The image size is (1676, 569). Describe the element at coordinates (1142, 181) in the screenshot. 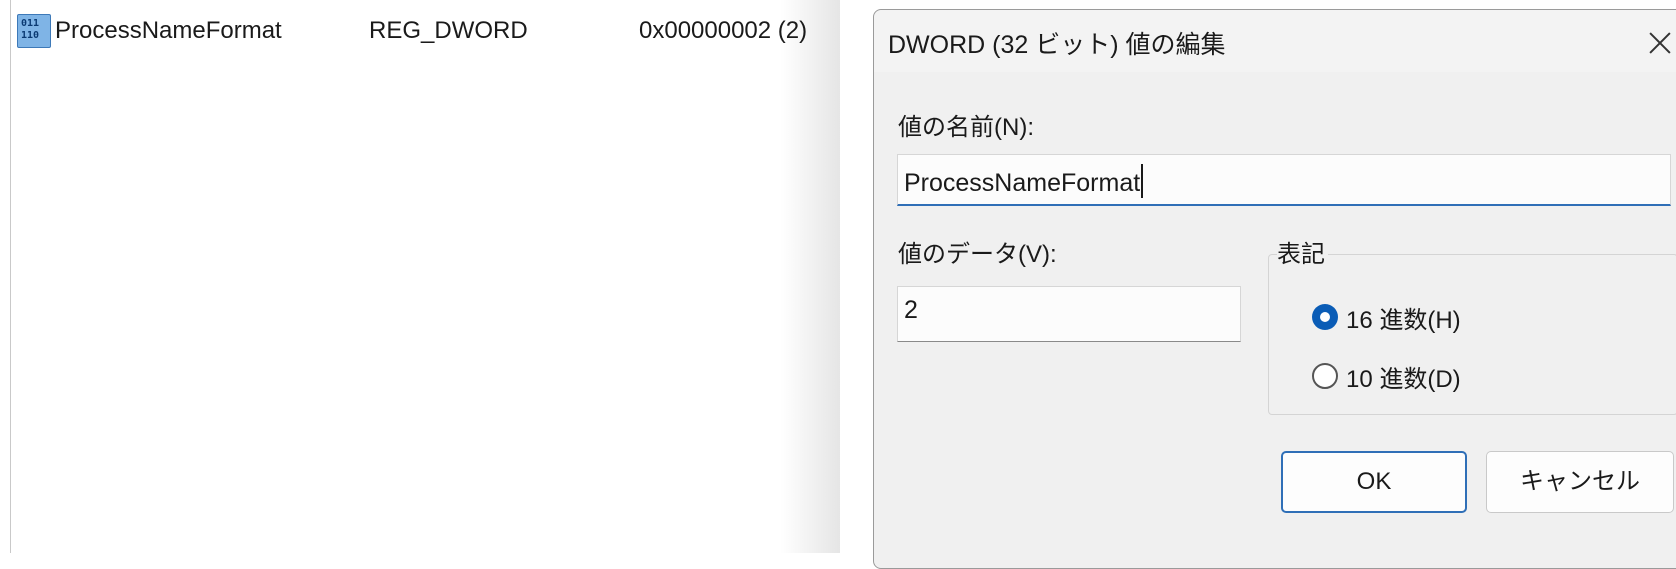

I see `text-caret` at that location.